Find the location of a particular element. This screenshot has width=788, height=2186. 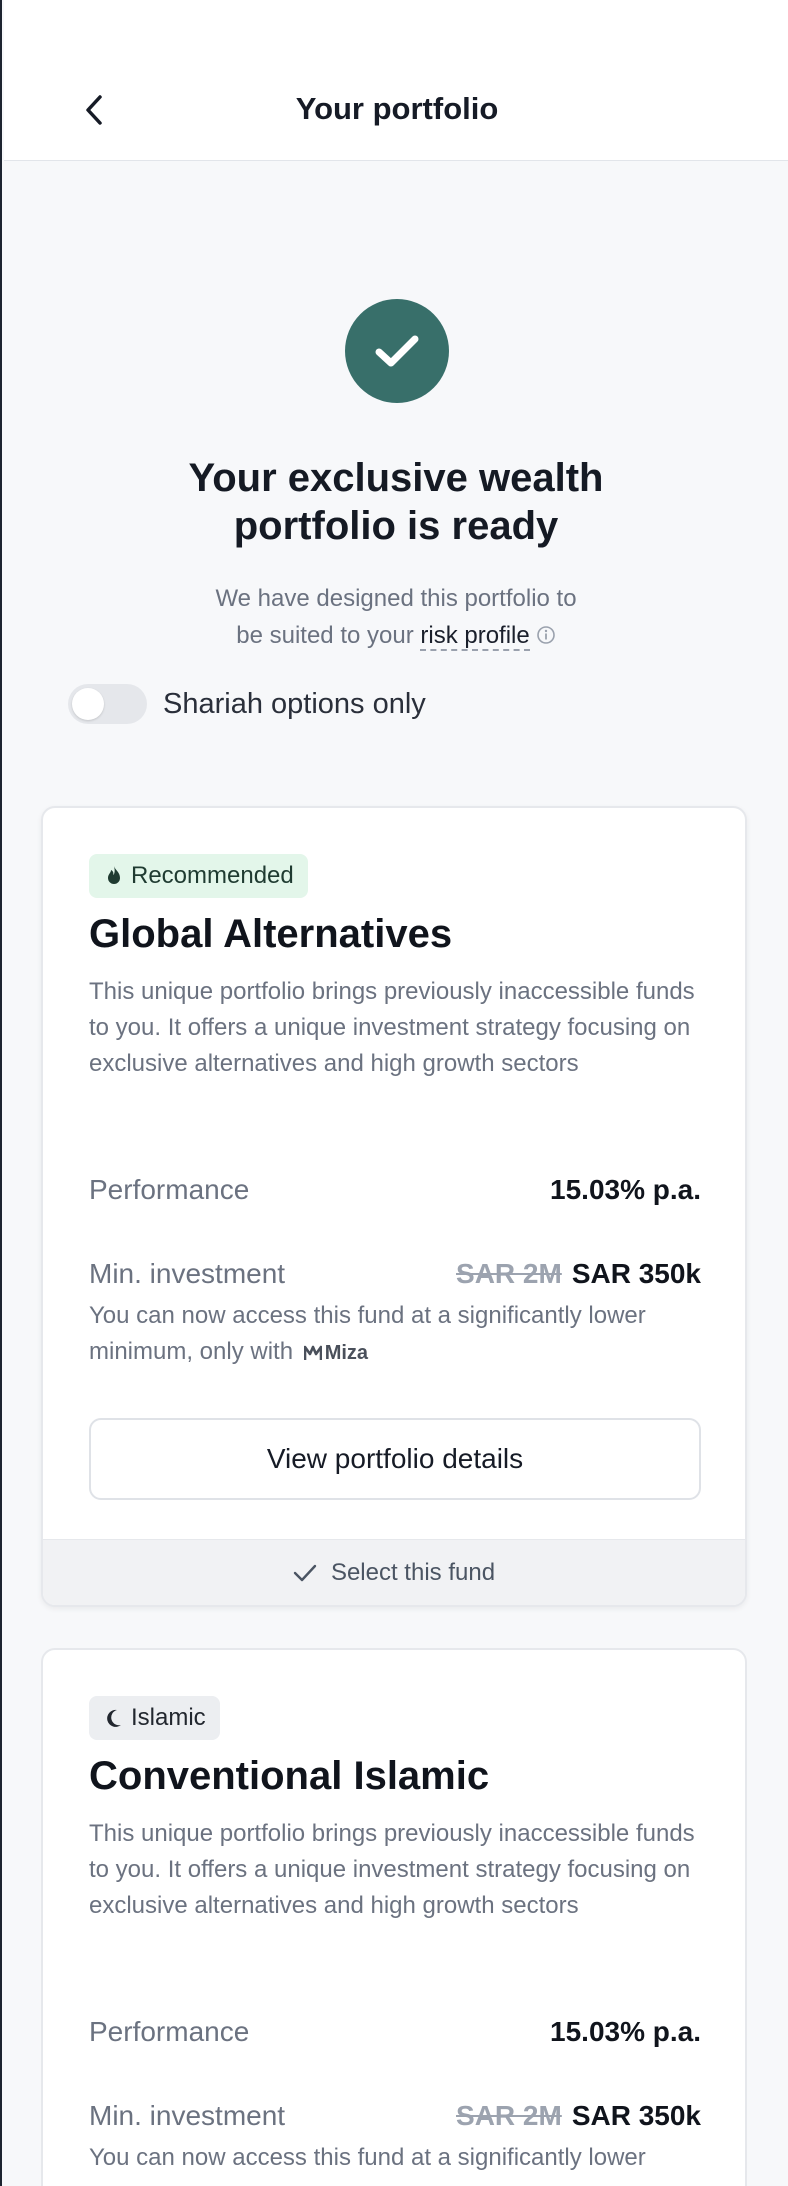

hero-subtitle-line: be suited to your risk profile is located at coordinates (396, 635).